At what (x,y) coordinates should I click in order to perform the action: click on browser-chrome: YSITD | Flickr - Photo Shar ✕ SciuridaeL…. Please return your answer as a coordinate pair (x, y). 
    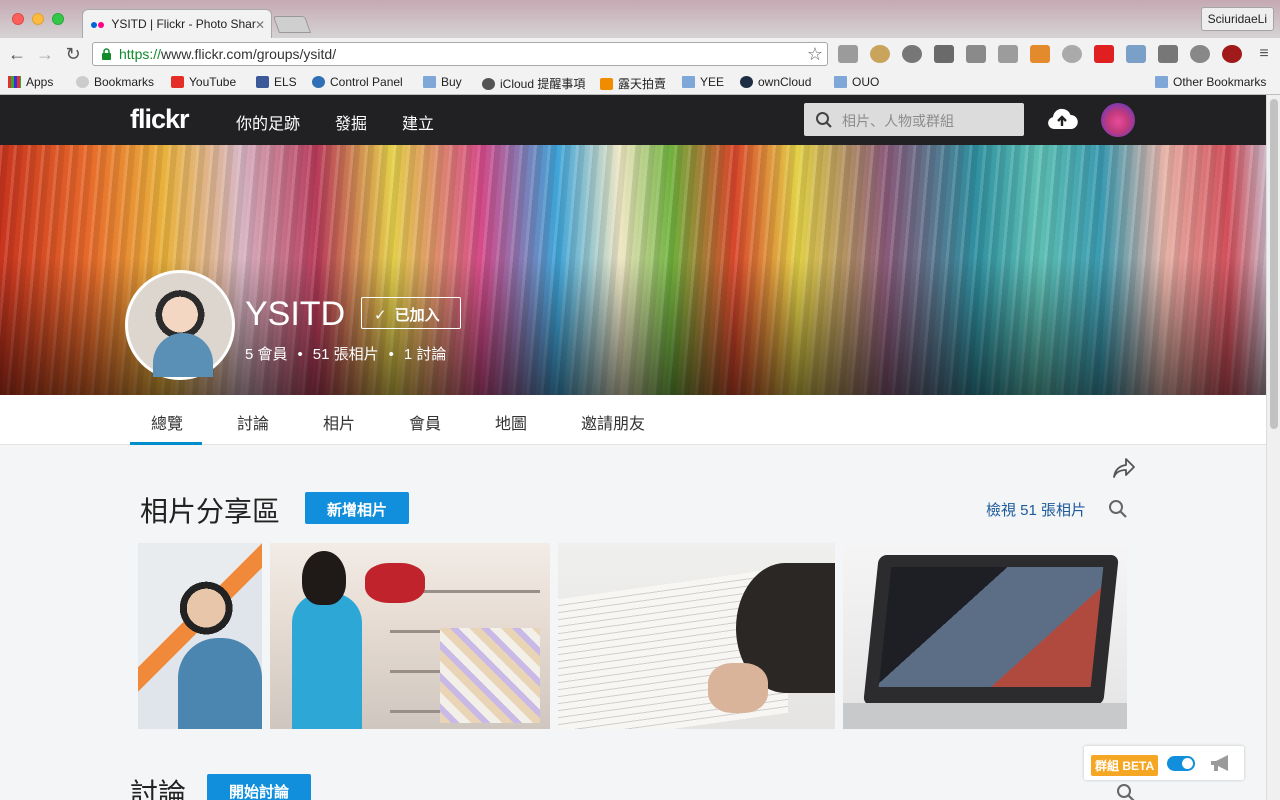
    Looking at the image, I should click on (640, 47).